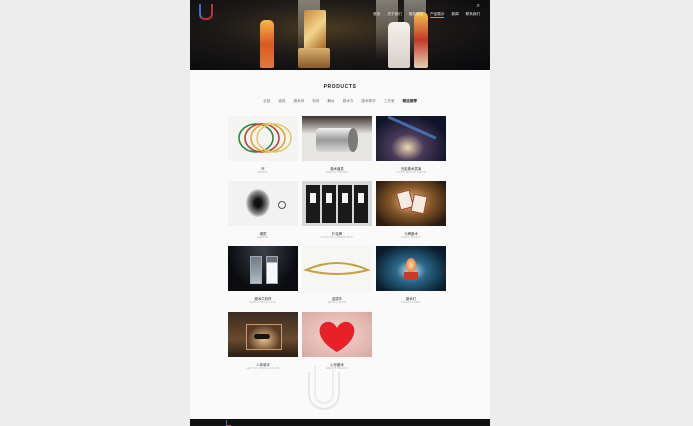 The width and height of the screenshot is (693, 426). I want to click on filter-tab: 工作室, so click(389, 101).